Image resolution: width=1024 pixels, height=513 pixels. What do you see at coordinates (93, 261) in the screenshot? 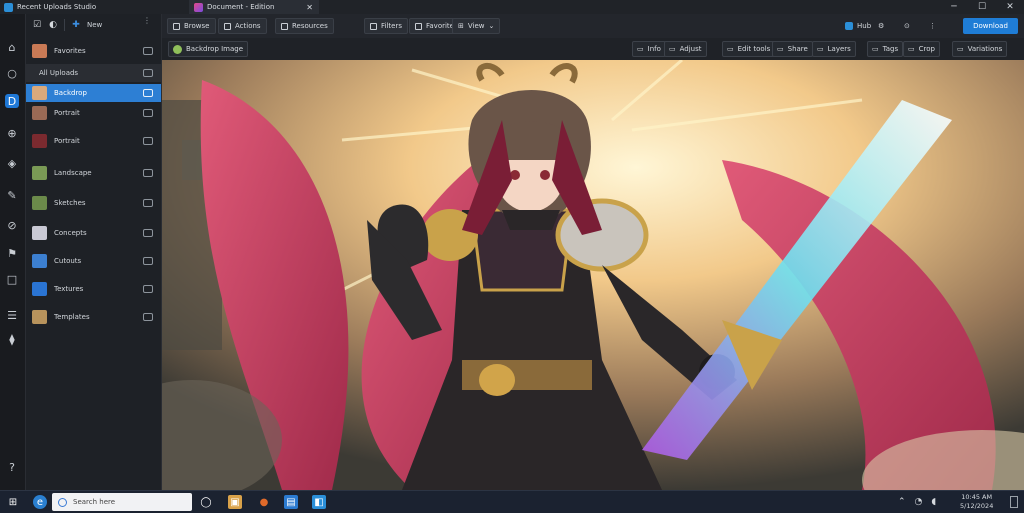
I see `asset-list-item: Cutouts` at bounding box center [93, 261].